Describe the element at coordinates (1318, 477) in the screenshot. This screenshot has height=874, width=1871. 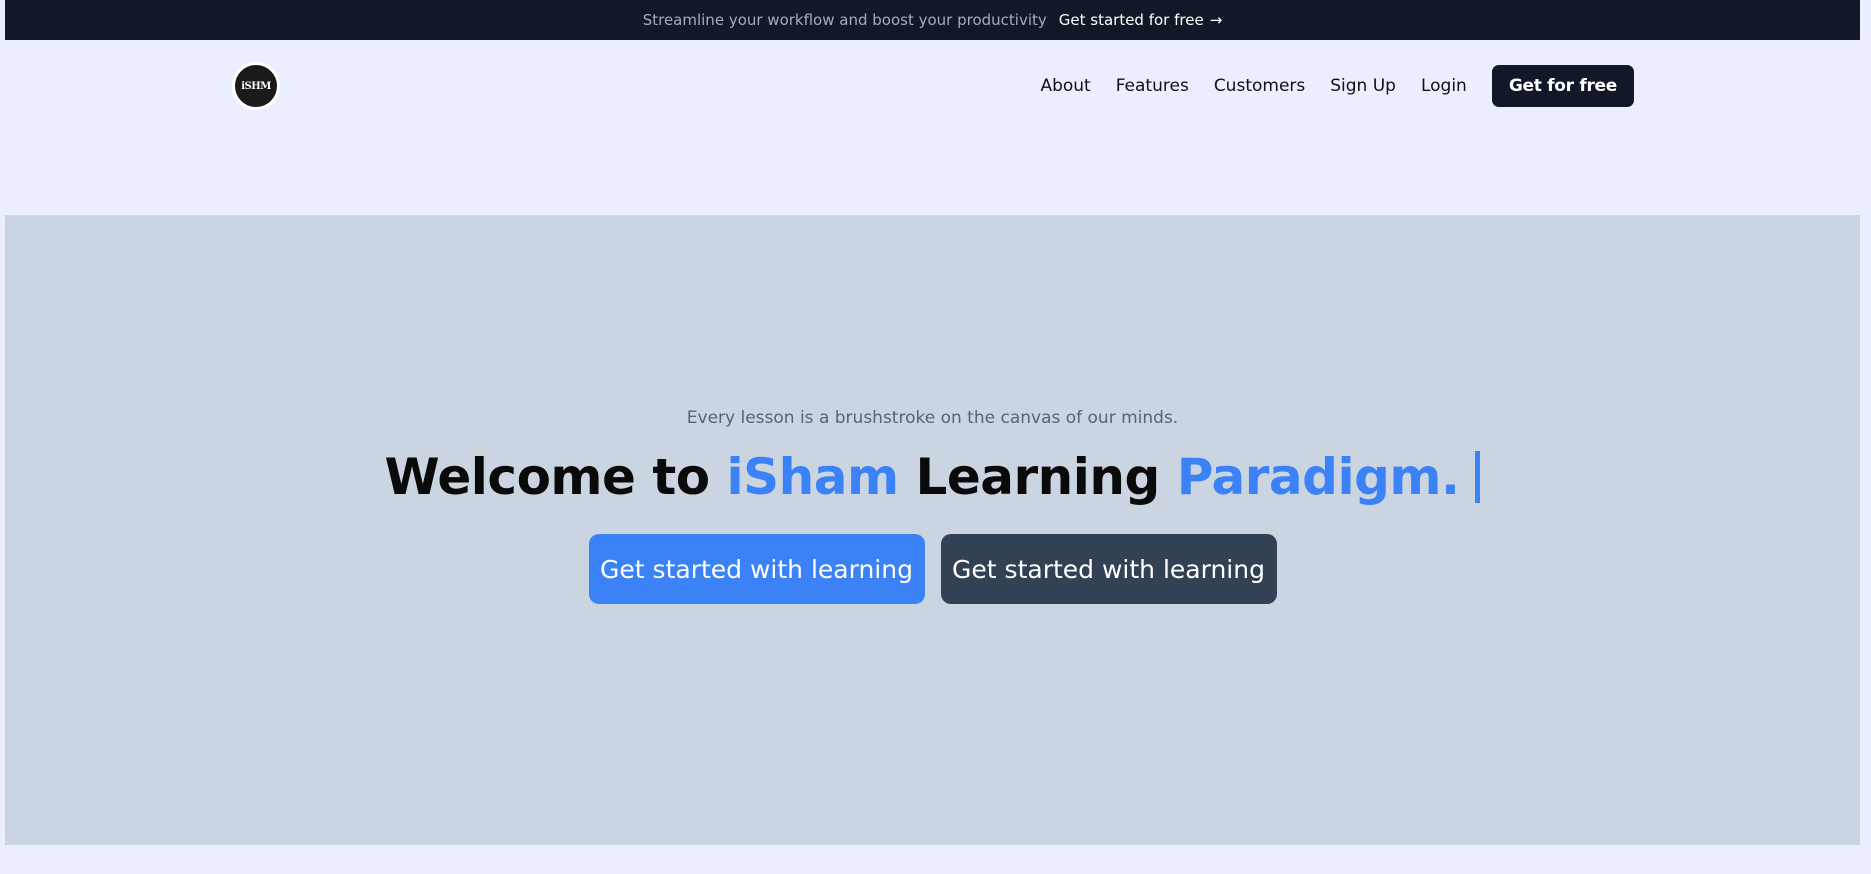
I see `headline-accent-paradigm: Paradigm.` at that location.